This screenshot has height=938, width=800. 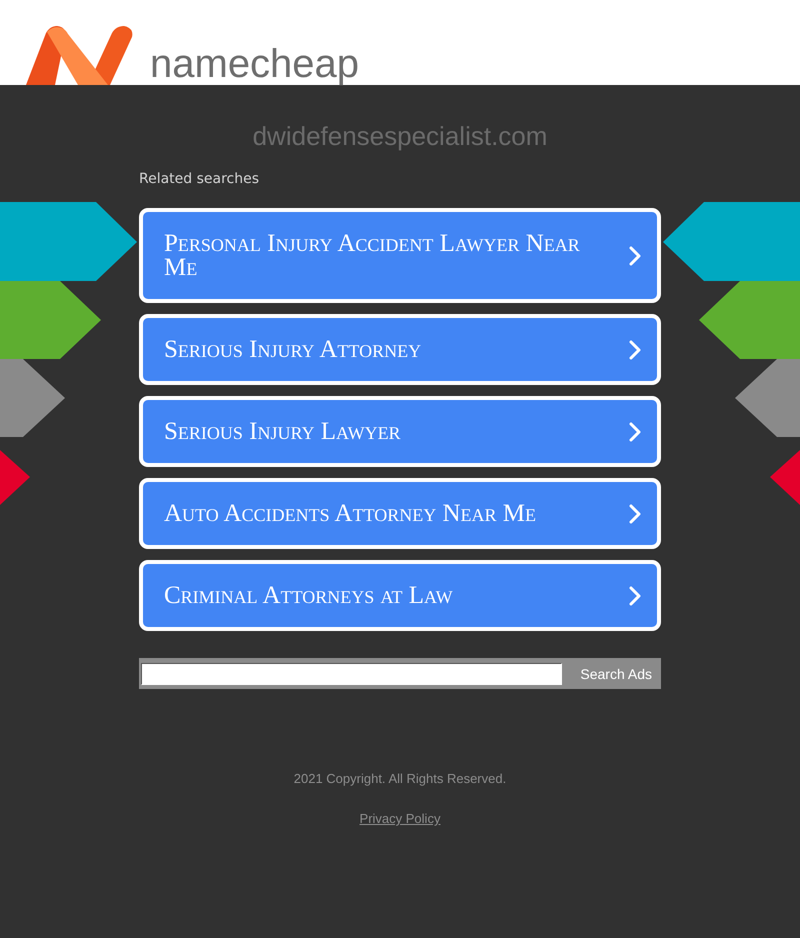 What do you see at coordinates (199, 179) in the screenshot?
I see `related-searches-heading: Related searches` at bounding box center [199, 179].